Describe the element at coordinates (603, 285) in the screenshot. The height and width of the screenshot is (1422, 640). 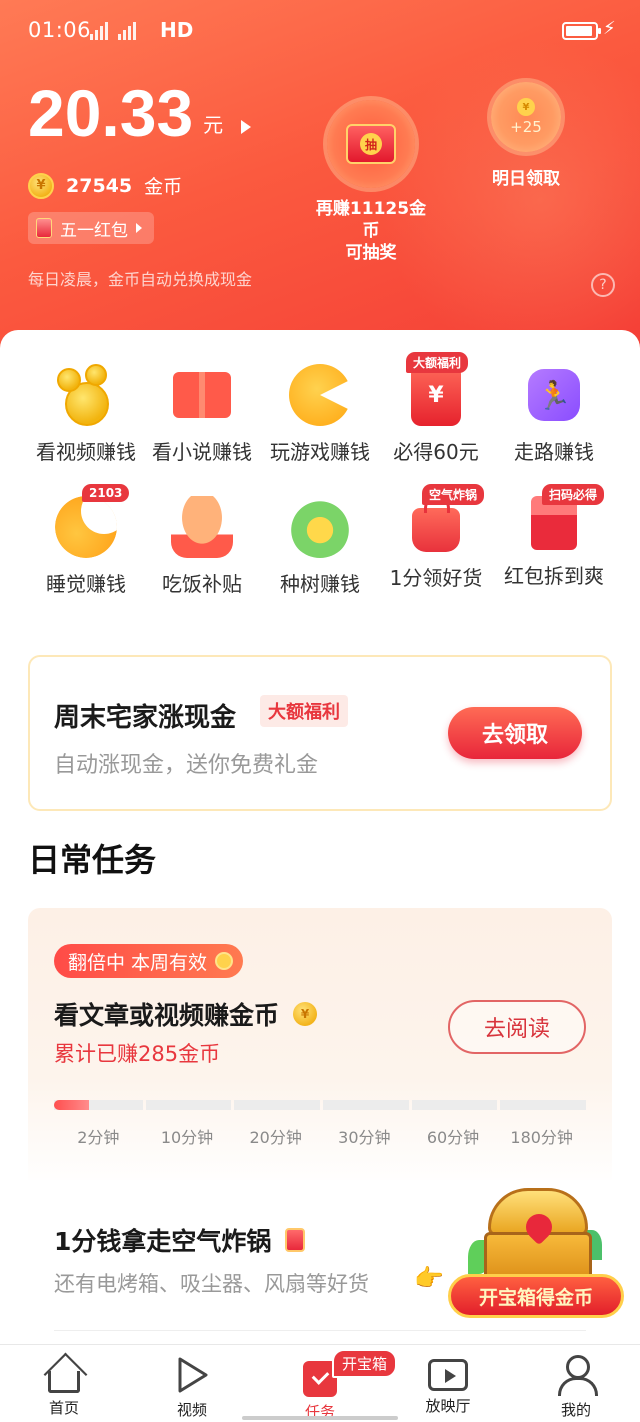
I see `help-icon: ?` at that location.